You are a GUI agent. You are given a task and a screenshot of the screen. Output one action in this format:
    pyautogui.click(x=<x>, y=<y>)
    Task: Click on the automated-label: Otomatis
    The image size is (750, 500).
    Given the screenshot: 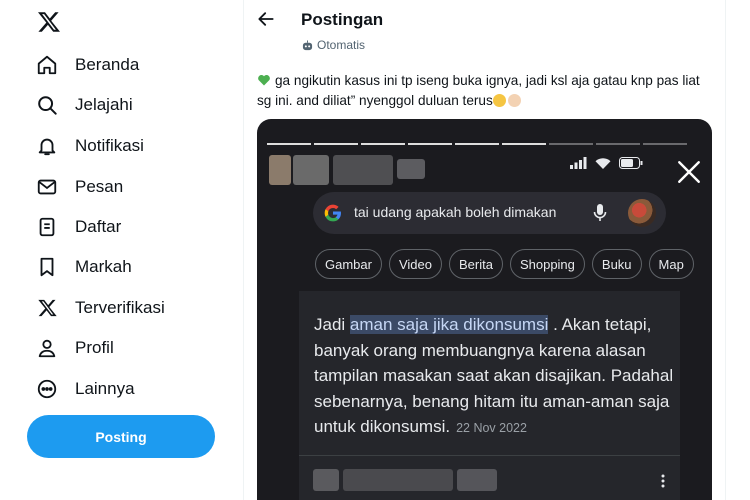 What is the action you would take?
    pyautogui.click(x=333, y=45)
    